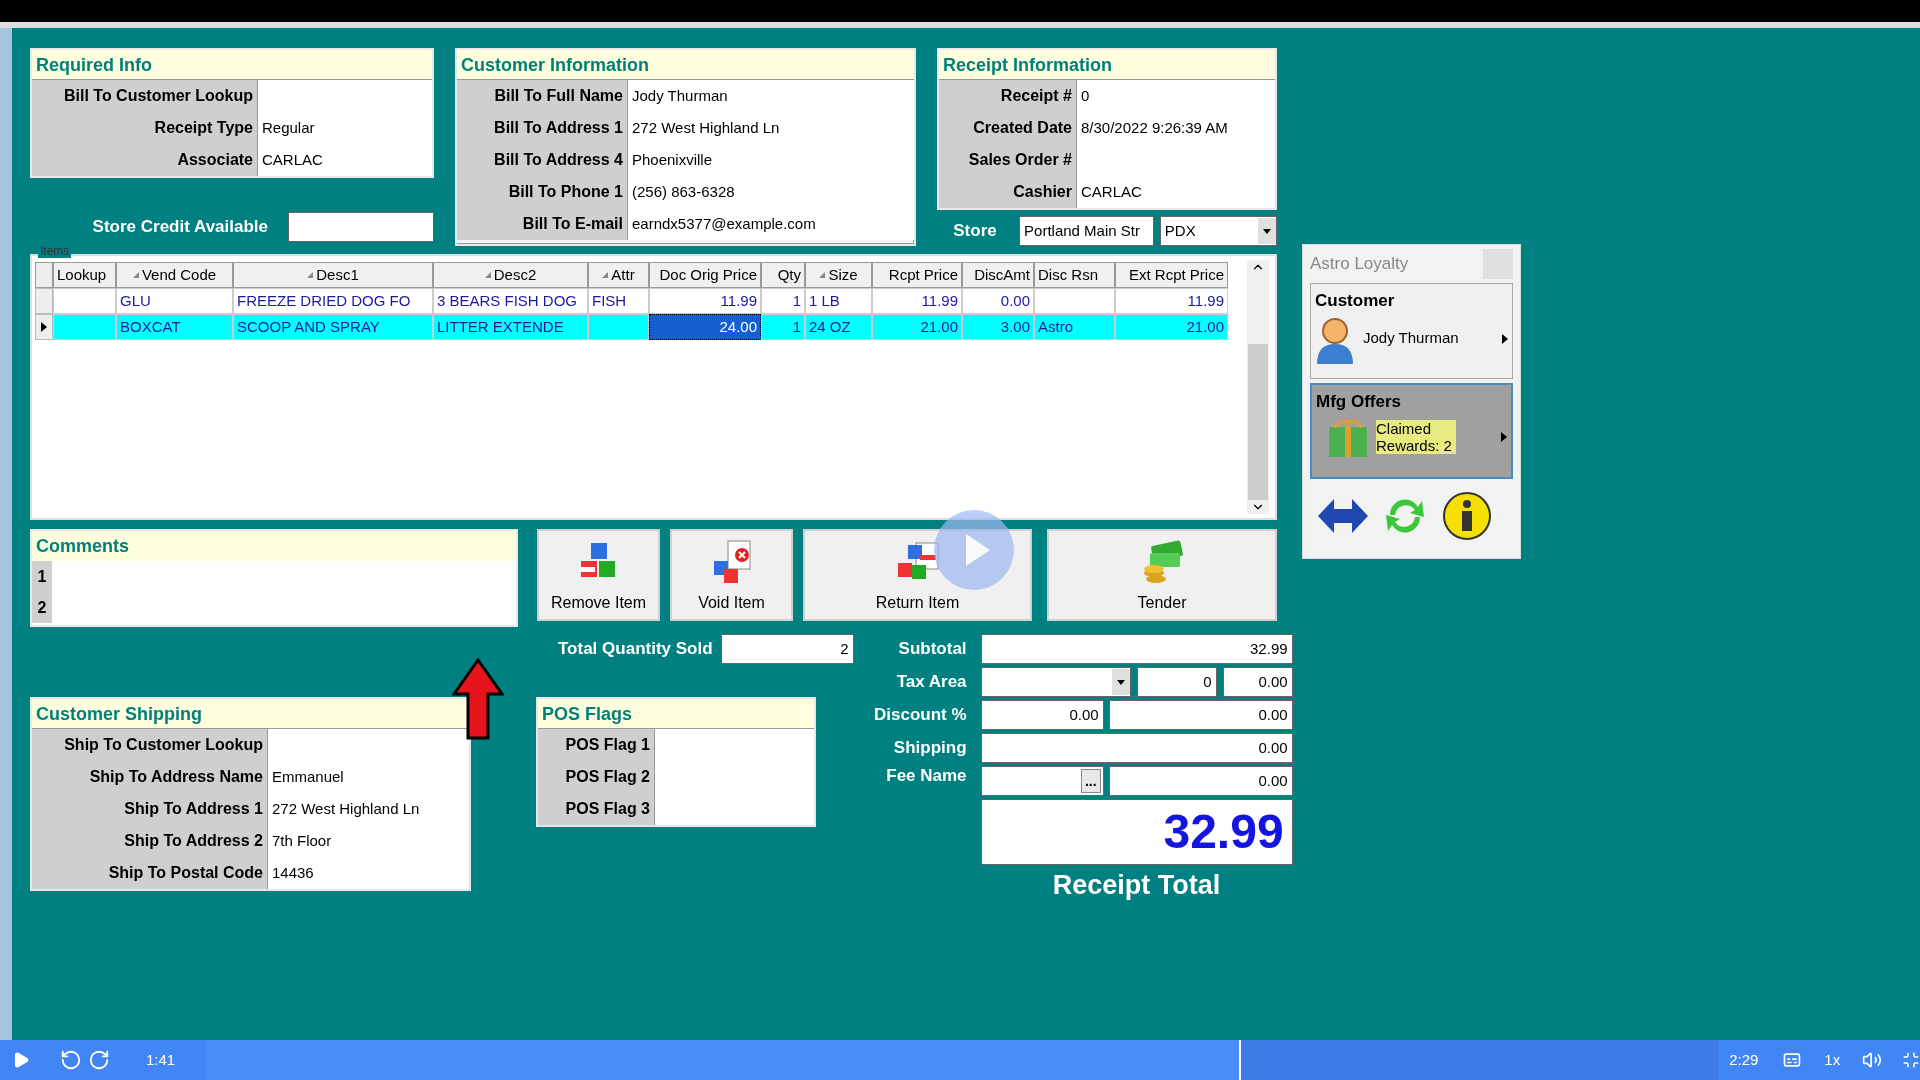 The height and width of the screenshot is (1080, 1920). What do you see at coordinates (770, 160) in the screenshot?
I see `field-value: Phoenixville` at bounding box center [770, 160].